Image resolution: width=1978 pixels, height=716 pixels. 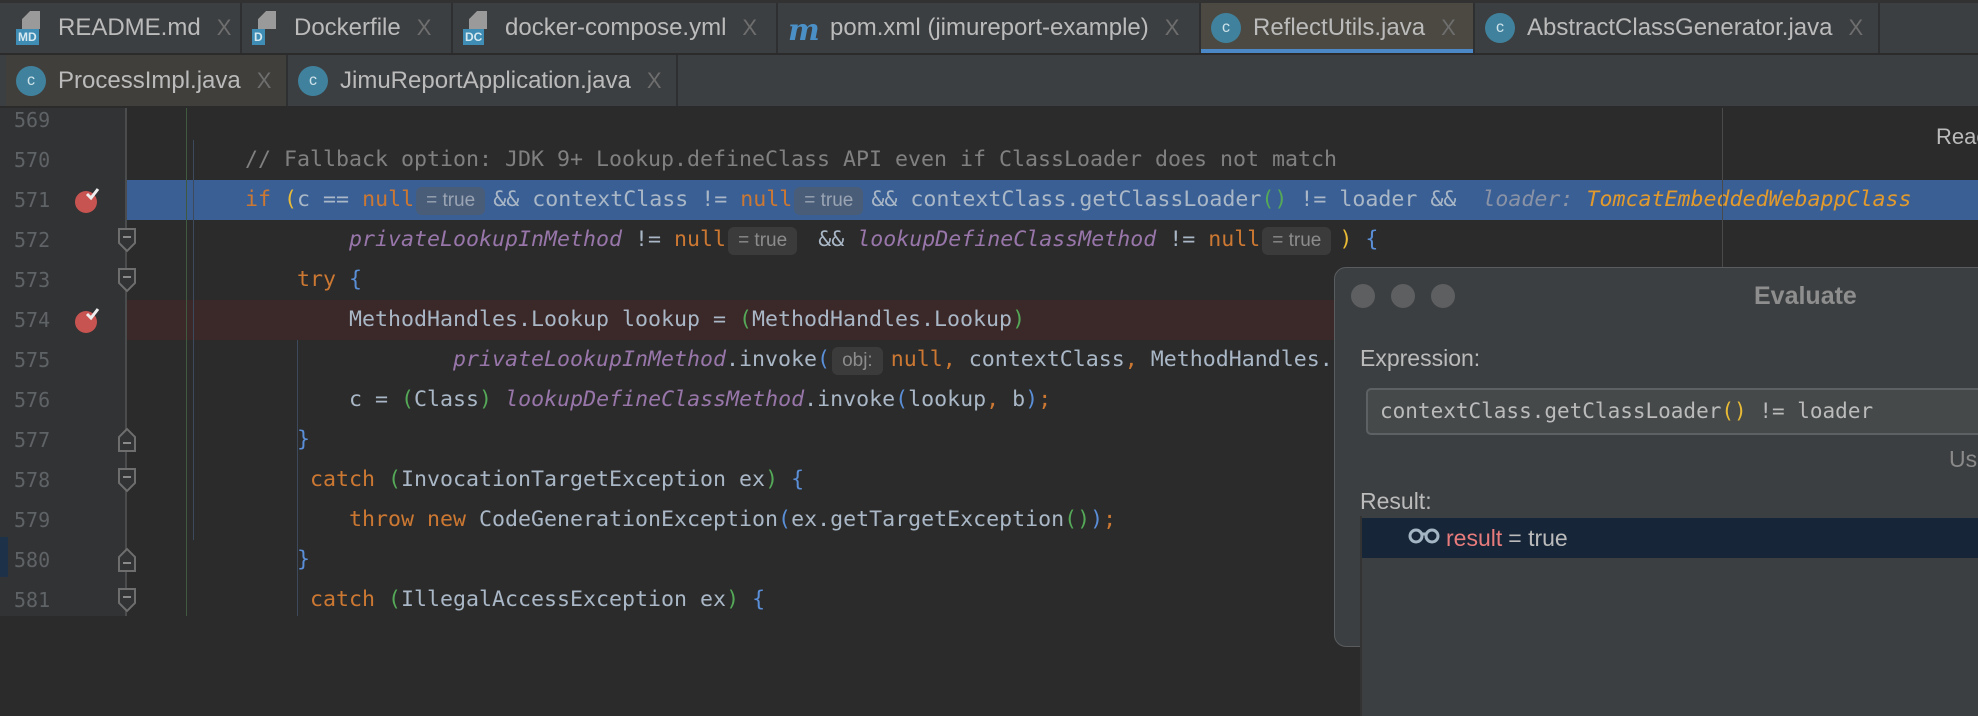 I want to click on line-number: 572, so click(x=39, y=240).